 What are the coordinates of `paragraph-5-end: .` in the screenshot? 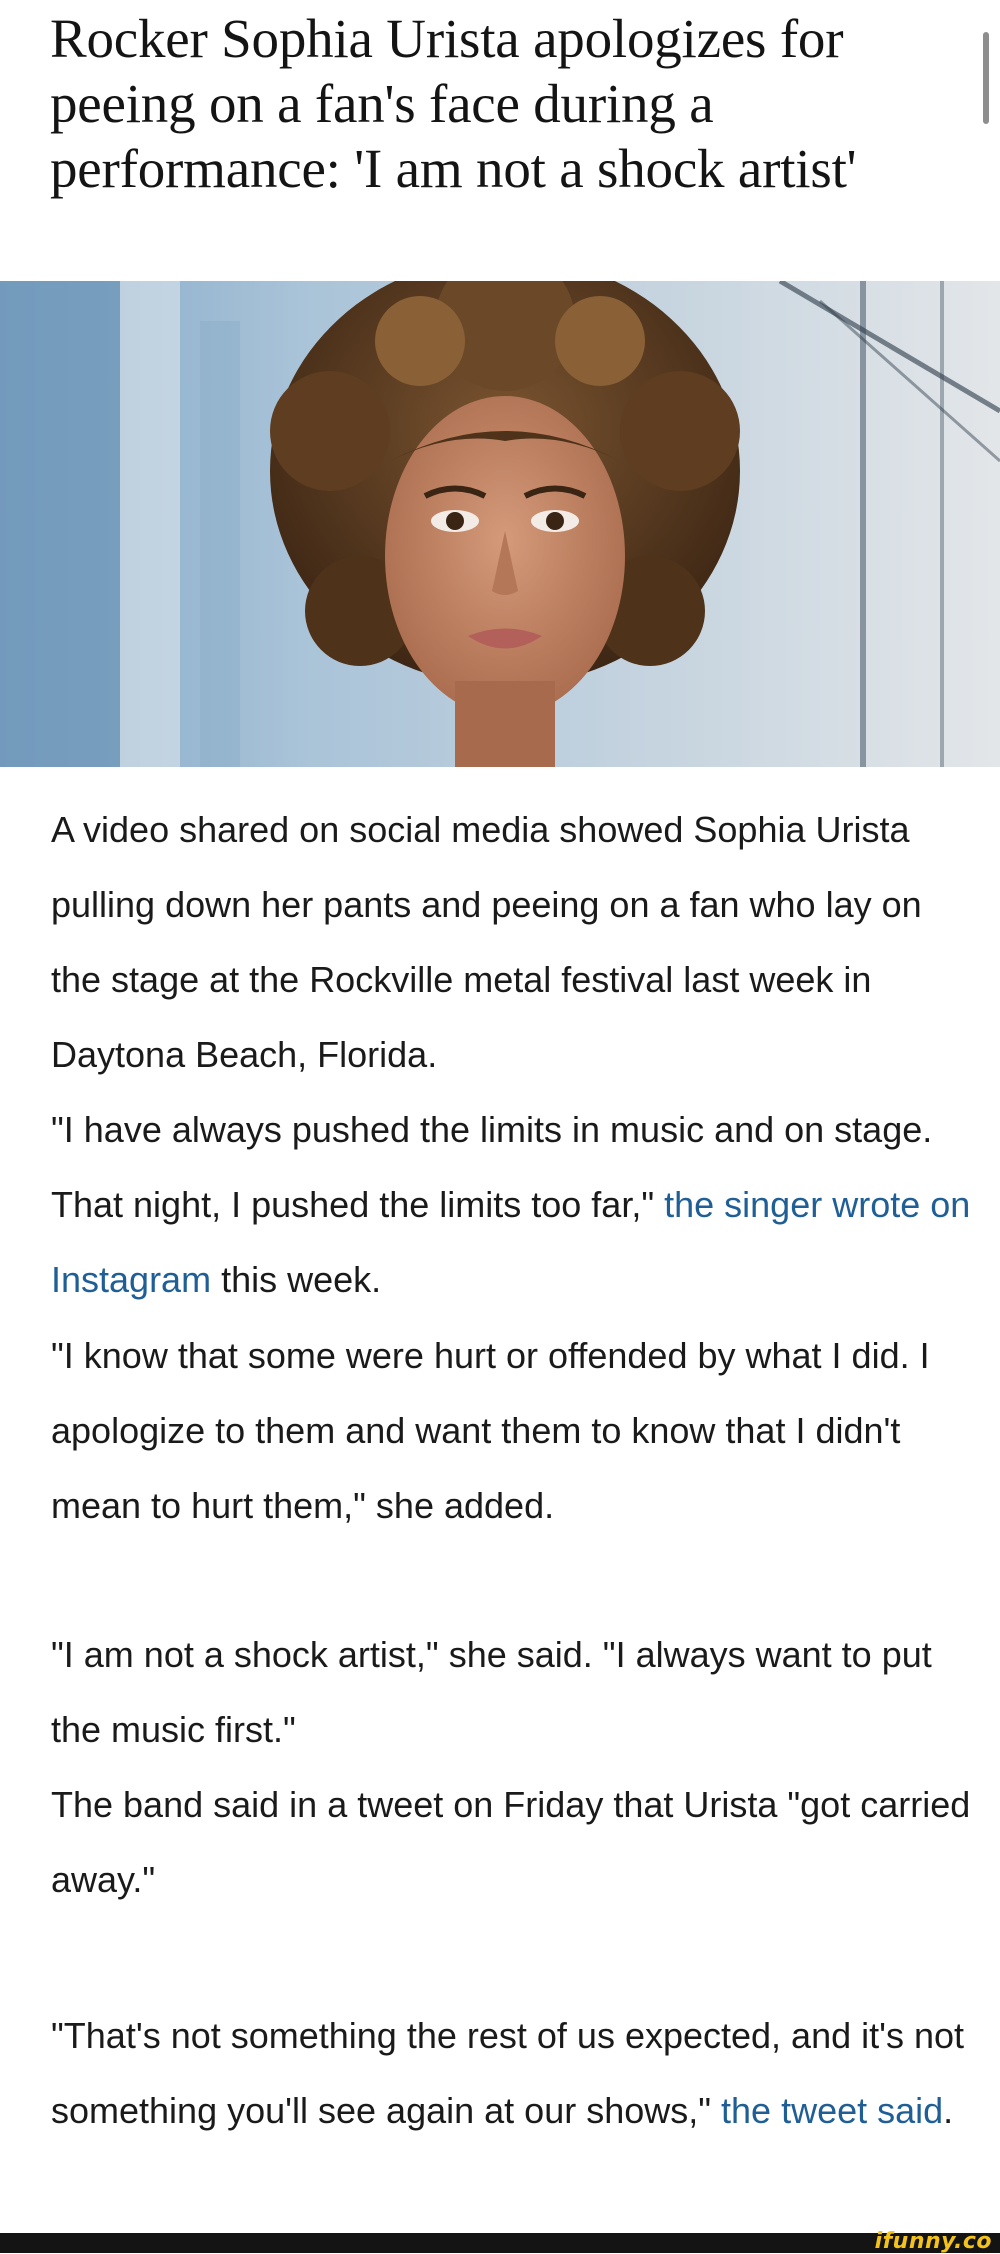 It's located at (948, 2110).